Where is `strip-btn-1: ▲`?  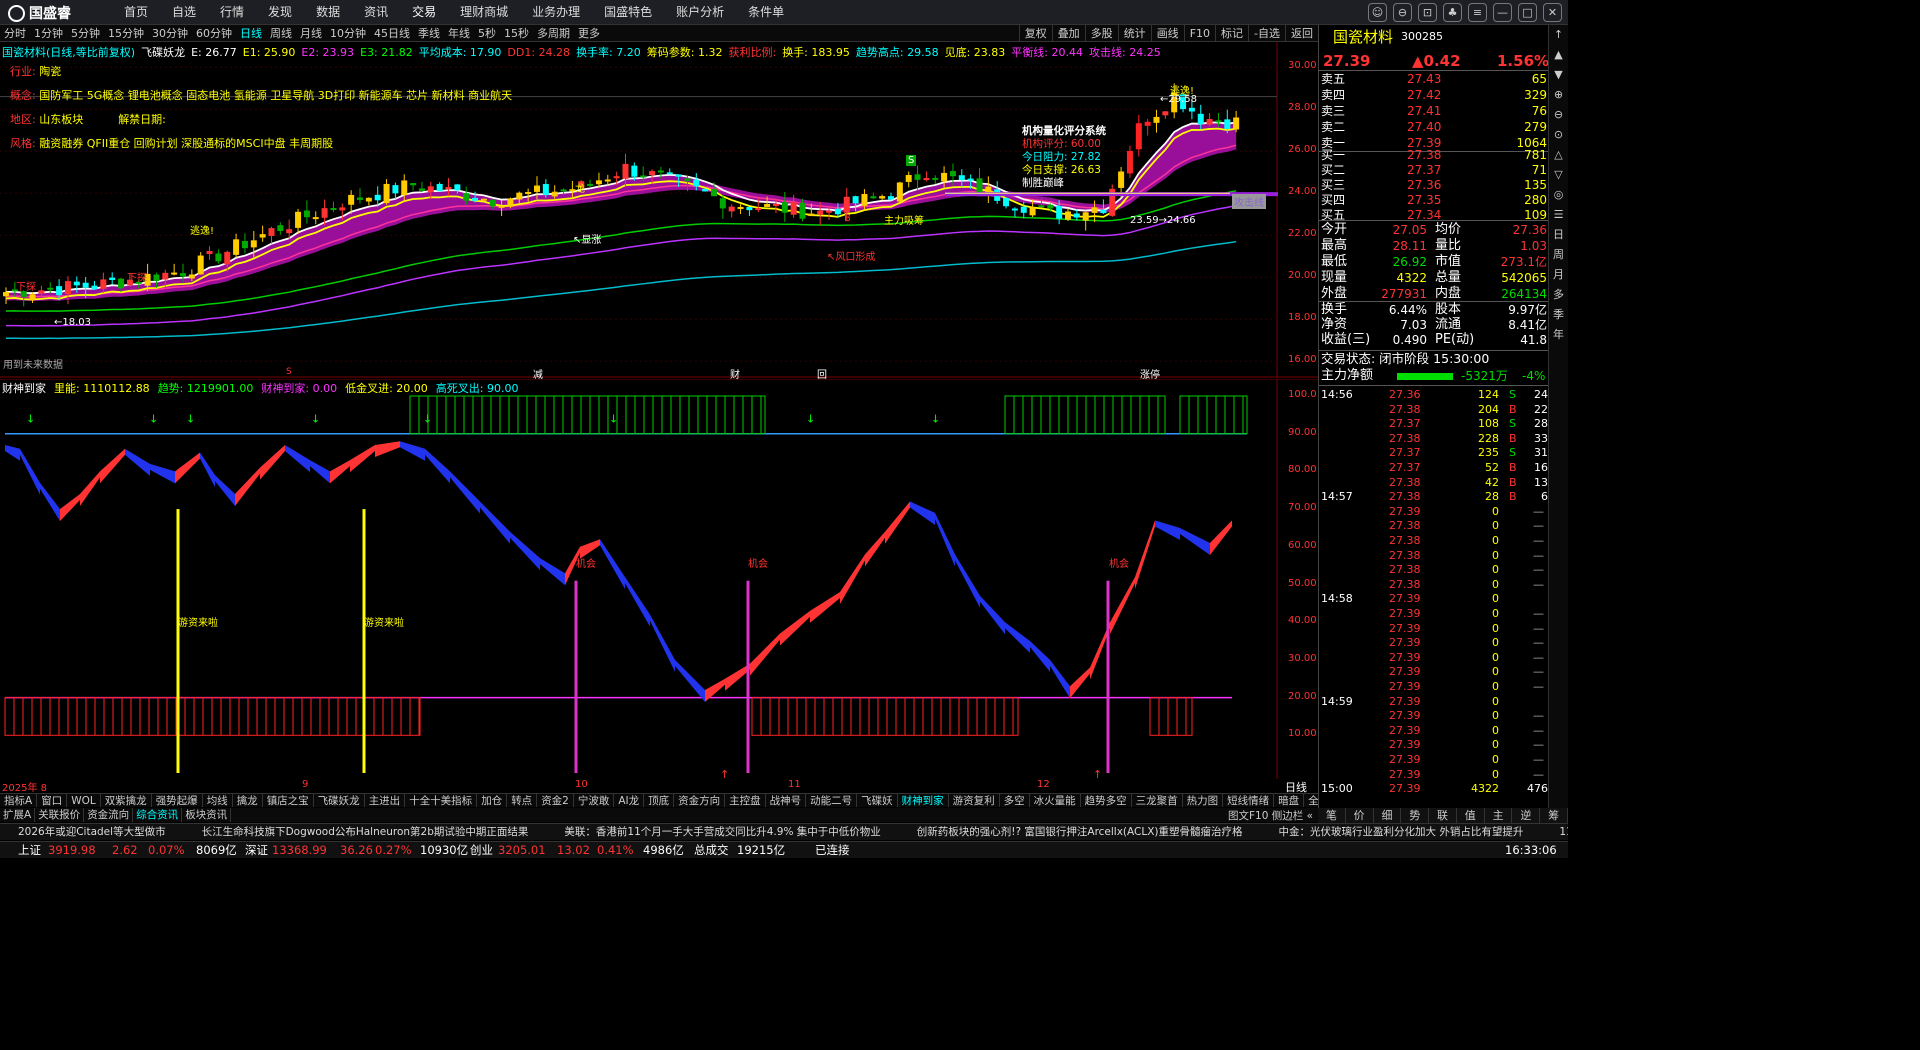 strip-btn-1: ▲ is located at coordinates (1558, 55).